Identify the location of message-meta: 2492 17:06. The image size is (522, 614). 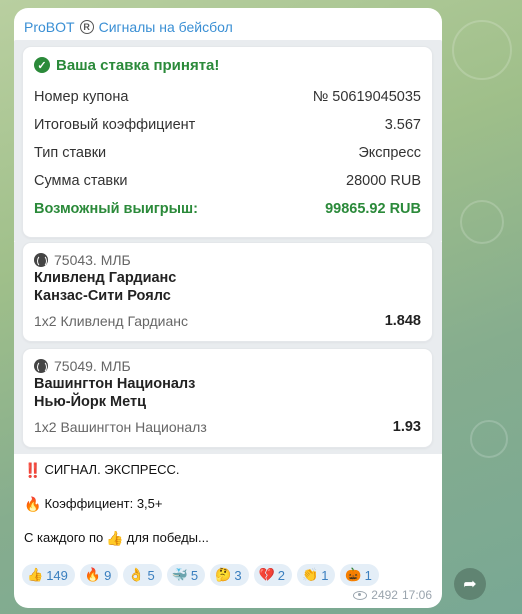
(392, 595).